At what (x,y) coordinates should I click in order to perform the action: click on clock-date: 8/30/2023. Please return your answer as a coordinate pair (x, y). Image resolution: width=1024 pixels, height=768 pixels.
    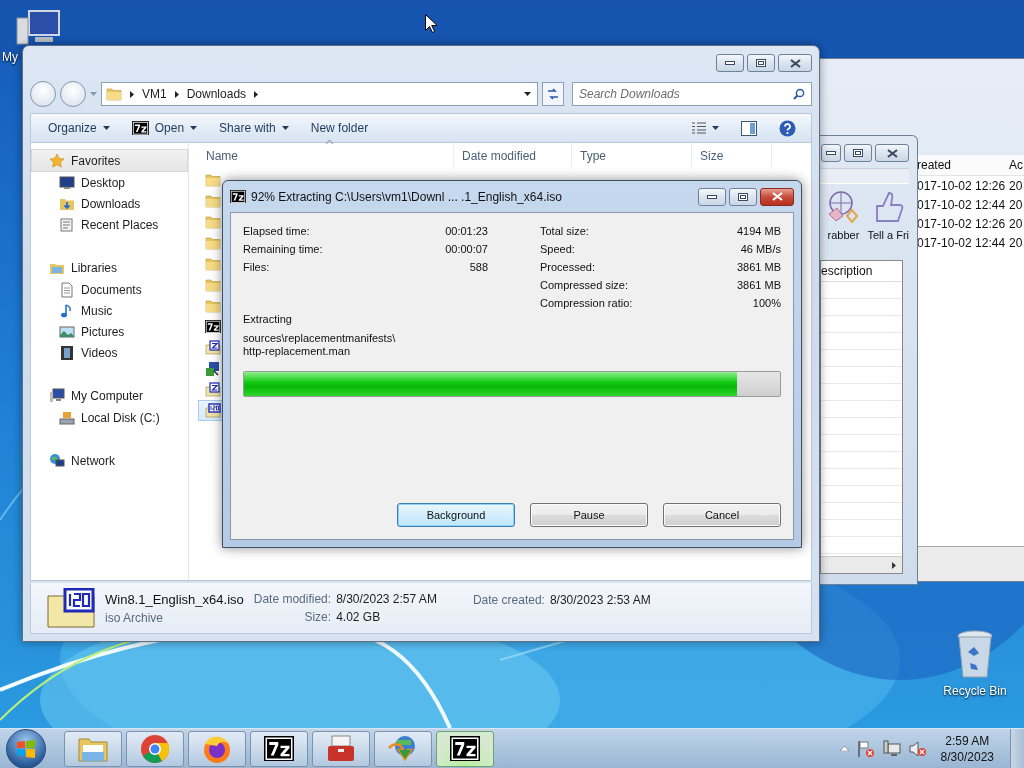
    Looking at the image, I should click on (967, 756).